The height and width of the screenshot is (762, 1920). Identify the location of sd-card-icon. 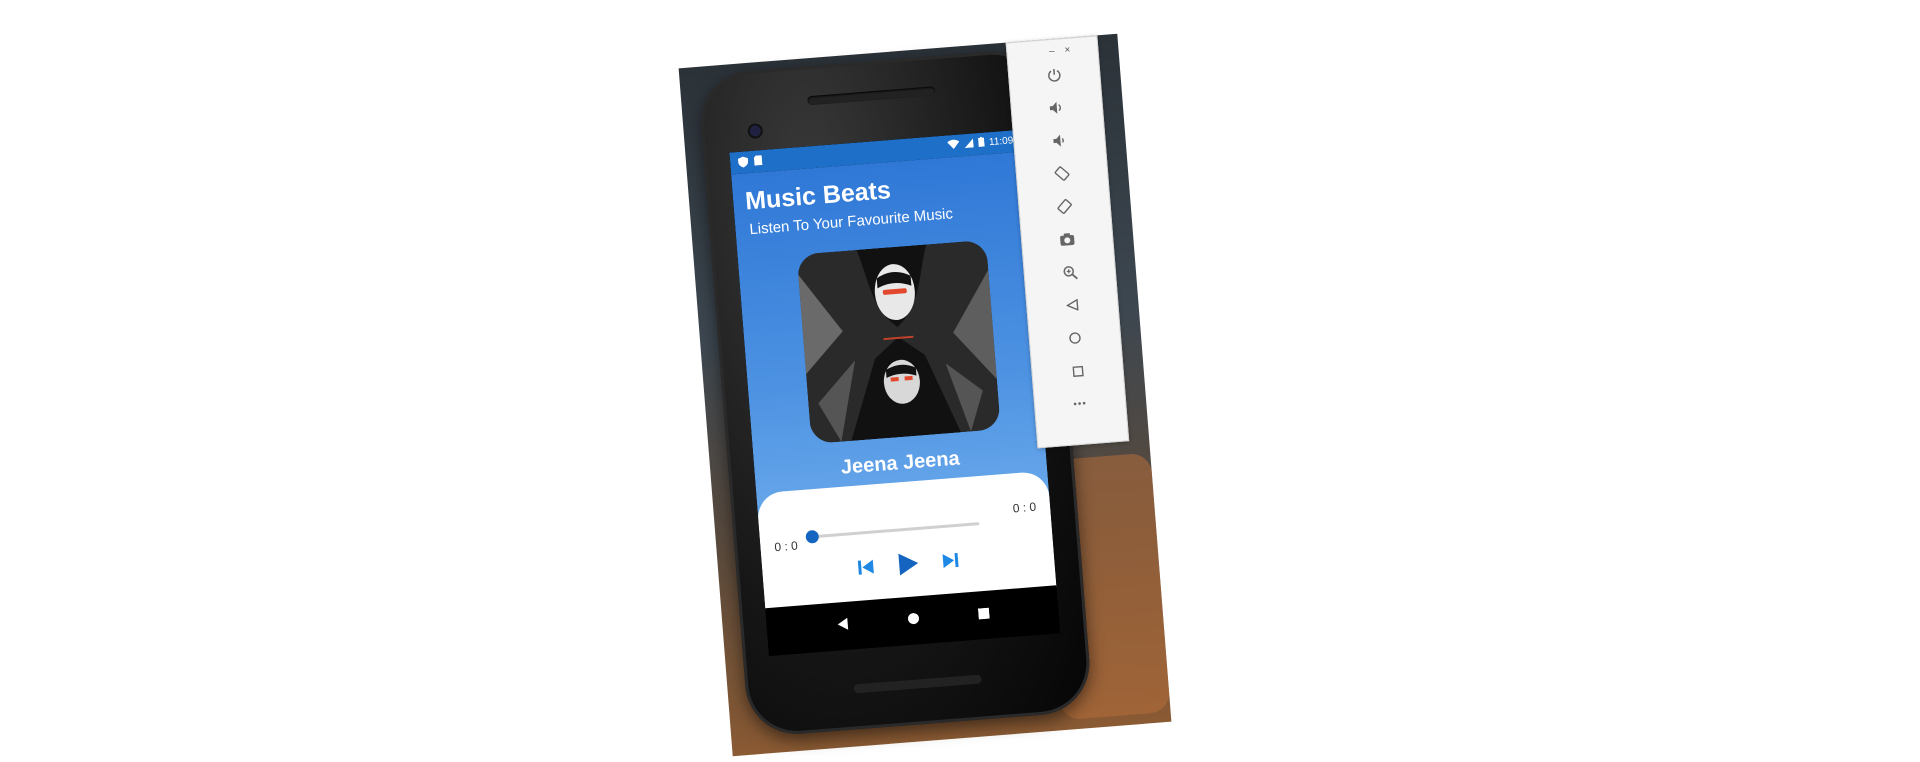
(758, 162).